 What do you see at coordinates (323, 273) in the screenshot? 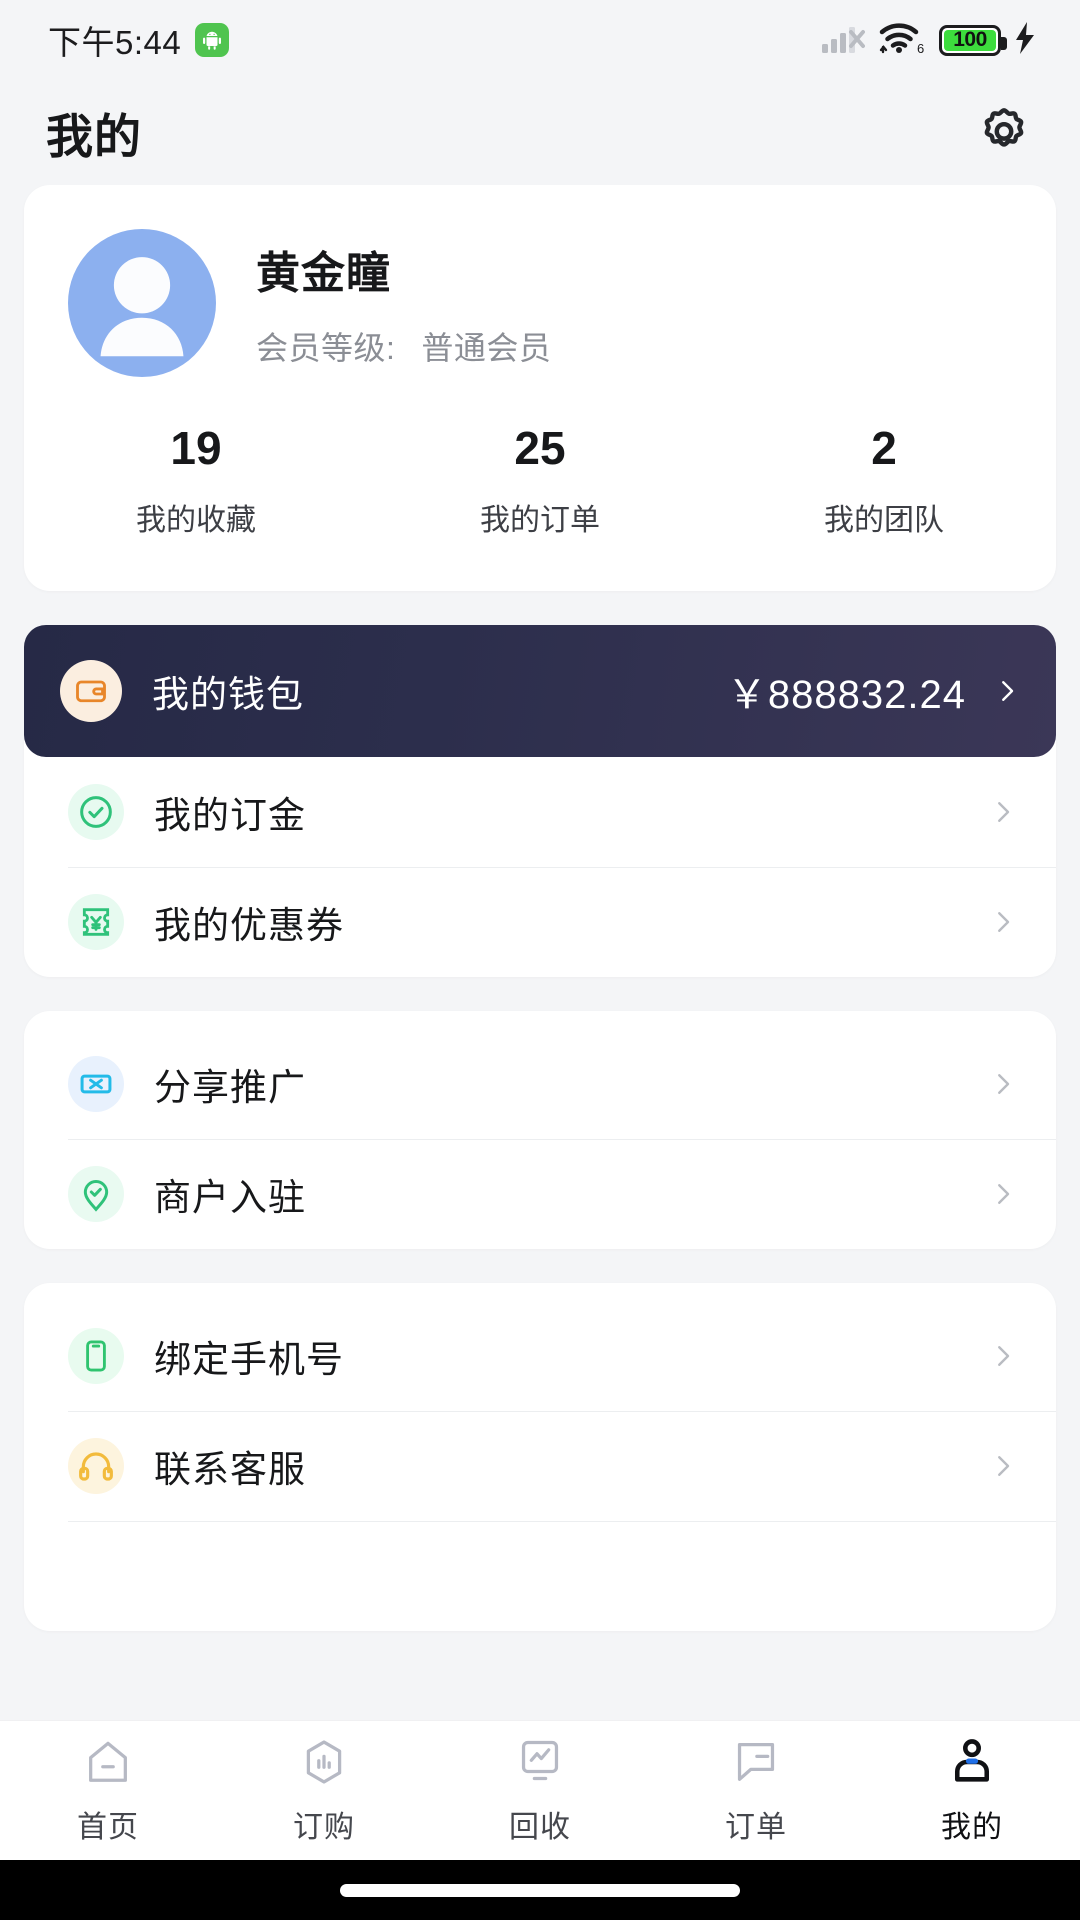
I see `user-name: 黄金瞳` at bounding box center [323, 273].